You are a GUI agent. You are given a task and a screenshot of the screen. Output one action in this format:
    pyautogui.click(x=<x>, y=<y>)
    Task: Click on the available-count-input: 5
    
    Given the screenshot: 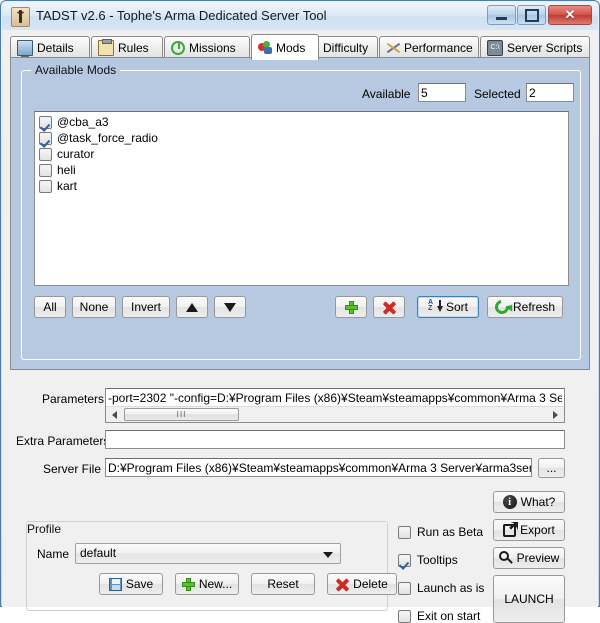 What is the action you would take?
    pyautogui.click(x=442, y=92)
    